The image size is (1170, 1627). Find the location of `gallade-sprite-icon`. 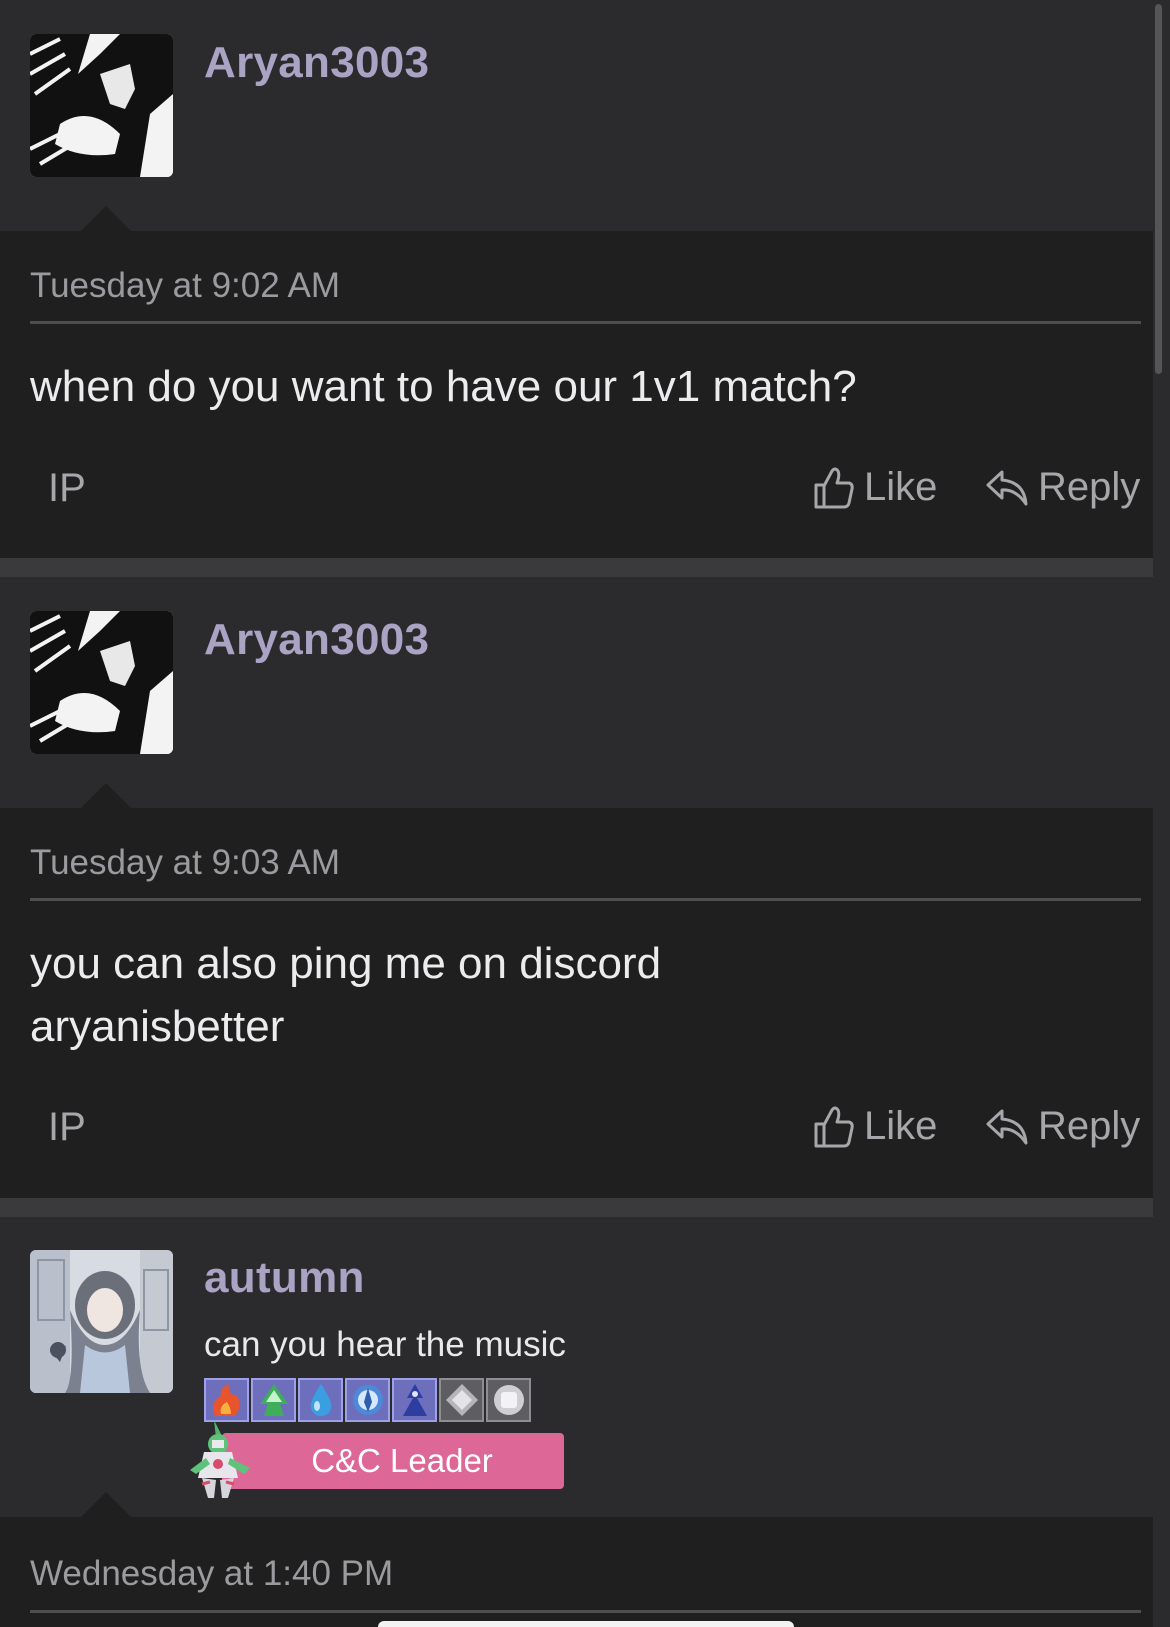

gallade-sprite-icon is located at coordinates (221, 1459).